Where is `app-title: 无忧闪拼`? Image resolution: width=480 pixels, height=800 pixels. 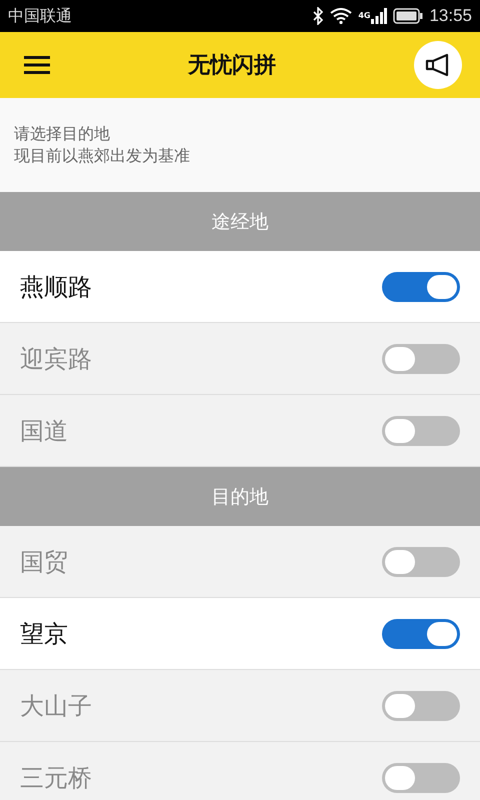
app-title: 无忧闪拼 is located at coordinates (232, 66).